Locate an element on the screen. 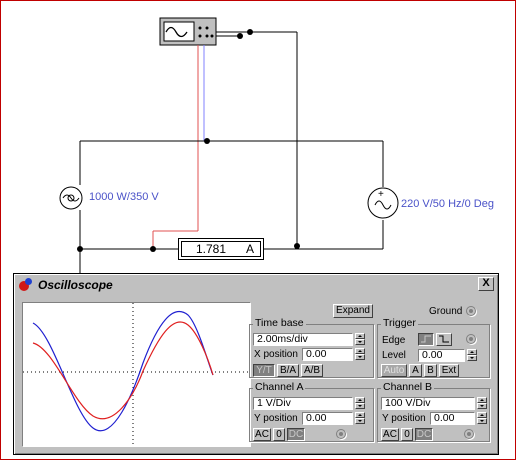 The image size is (516, 461). channel-b-ac-button: AC is located at coordinates (390, 434).